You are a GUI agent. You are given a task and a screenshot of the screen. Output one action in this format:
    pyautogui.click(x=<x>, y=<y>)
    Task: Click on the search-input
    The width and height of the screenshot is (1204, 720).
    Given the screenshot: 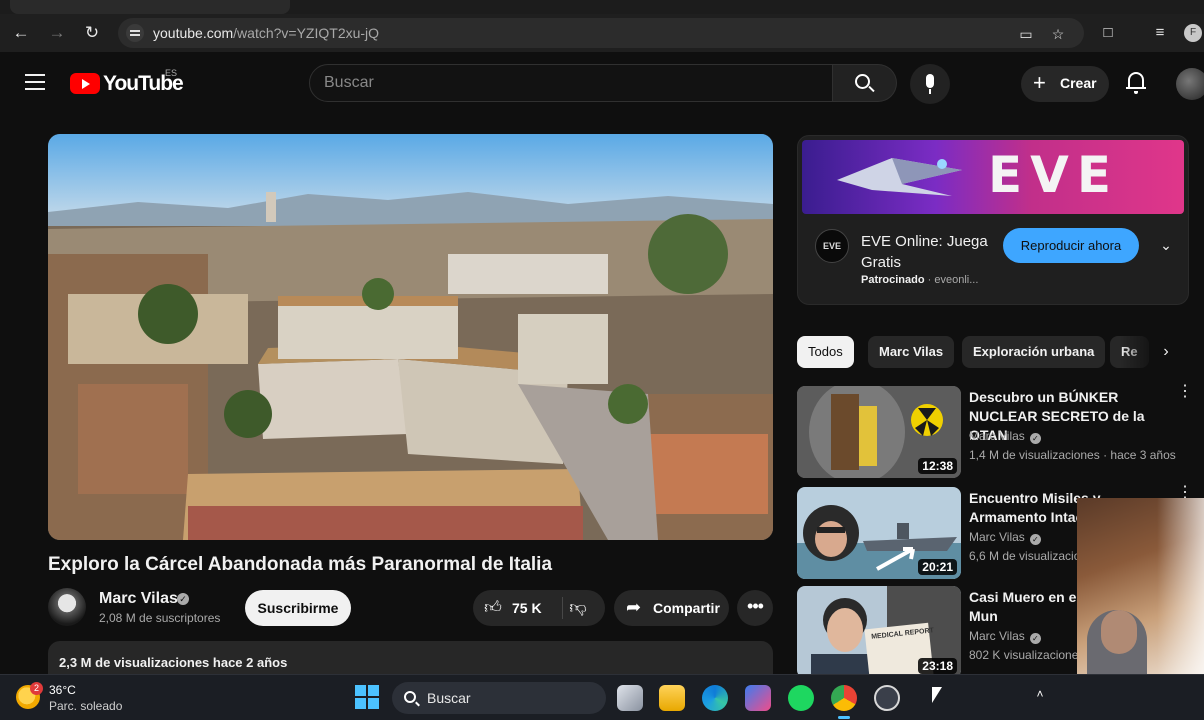 What is the action you would take?
    pyautogui.click(x=564, y=83)
    